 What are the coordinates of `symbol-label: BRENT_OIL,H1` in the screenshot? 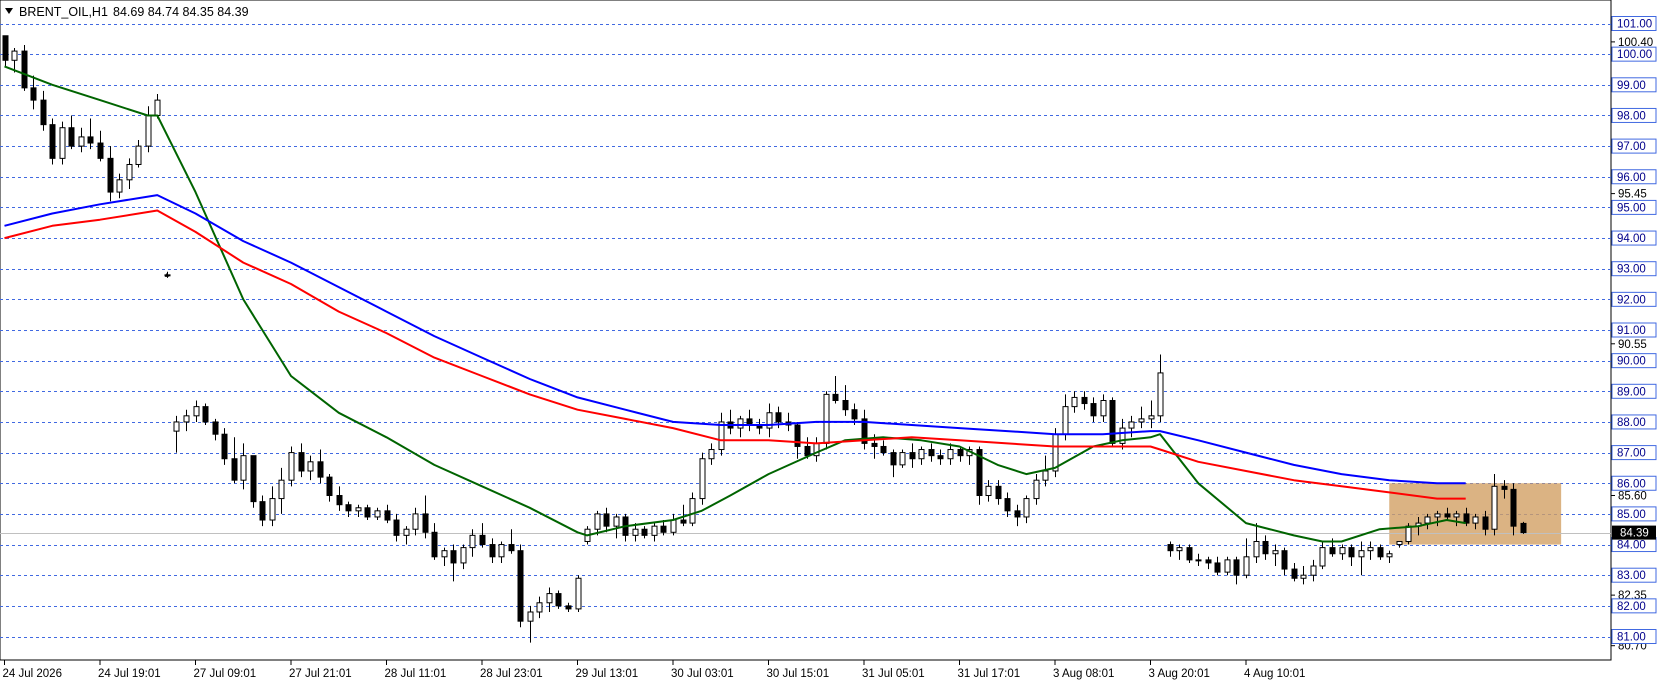 It's located at (63, 12).